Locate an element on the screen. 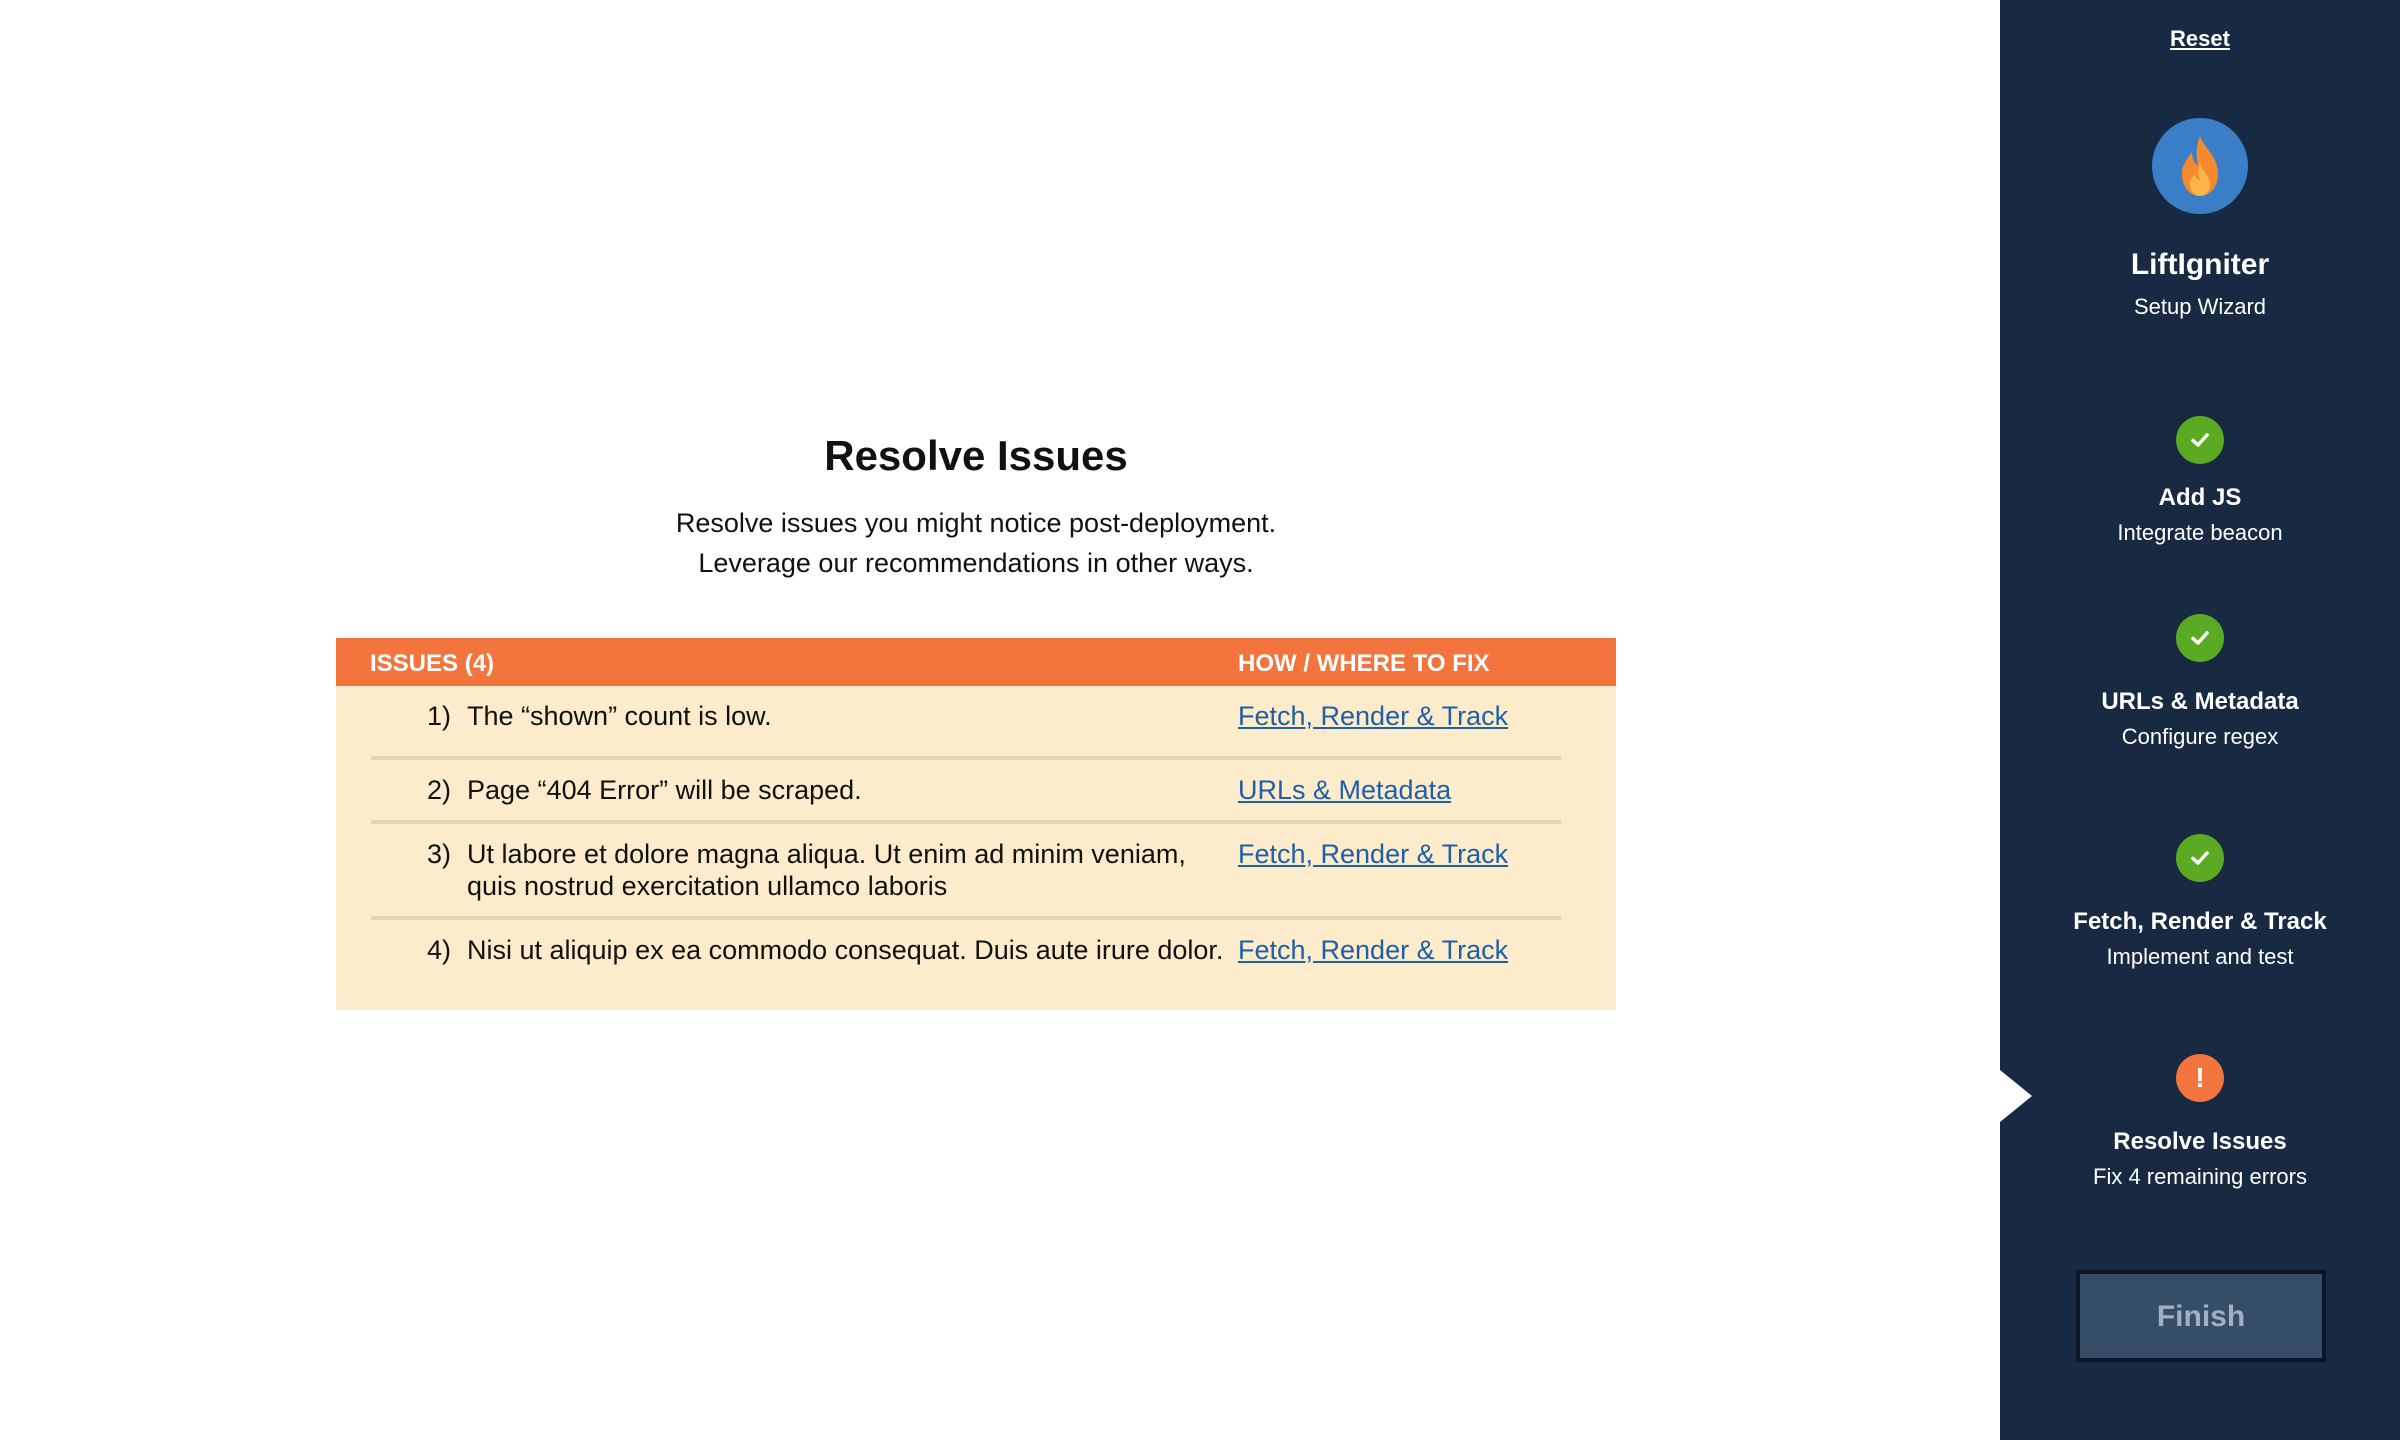  step-subtitle: Configure regex is located at coordinates (2200, 736).